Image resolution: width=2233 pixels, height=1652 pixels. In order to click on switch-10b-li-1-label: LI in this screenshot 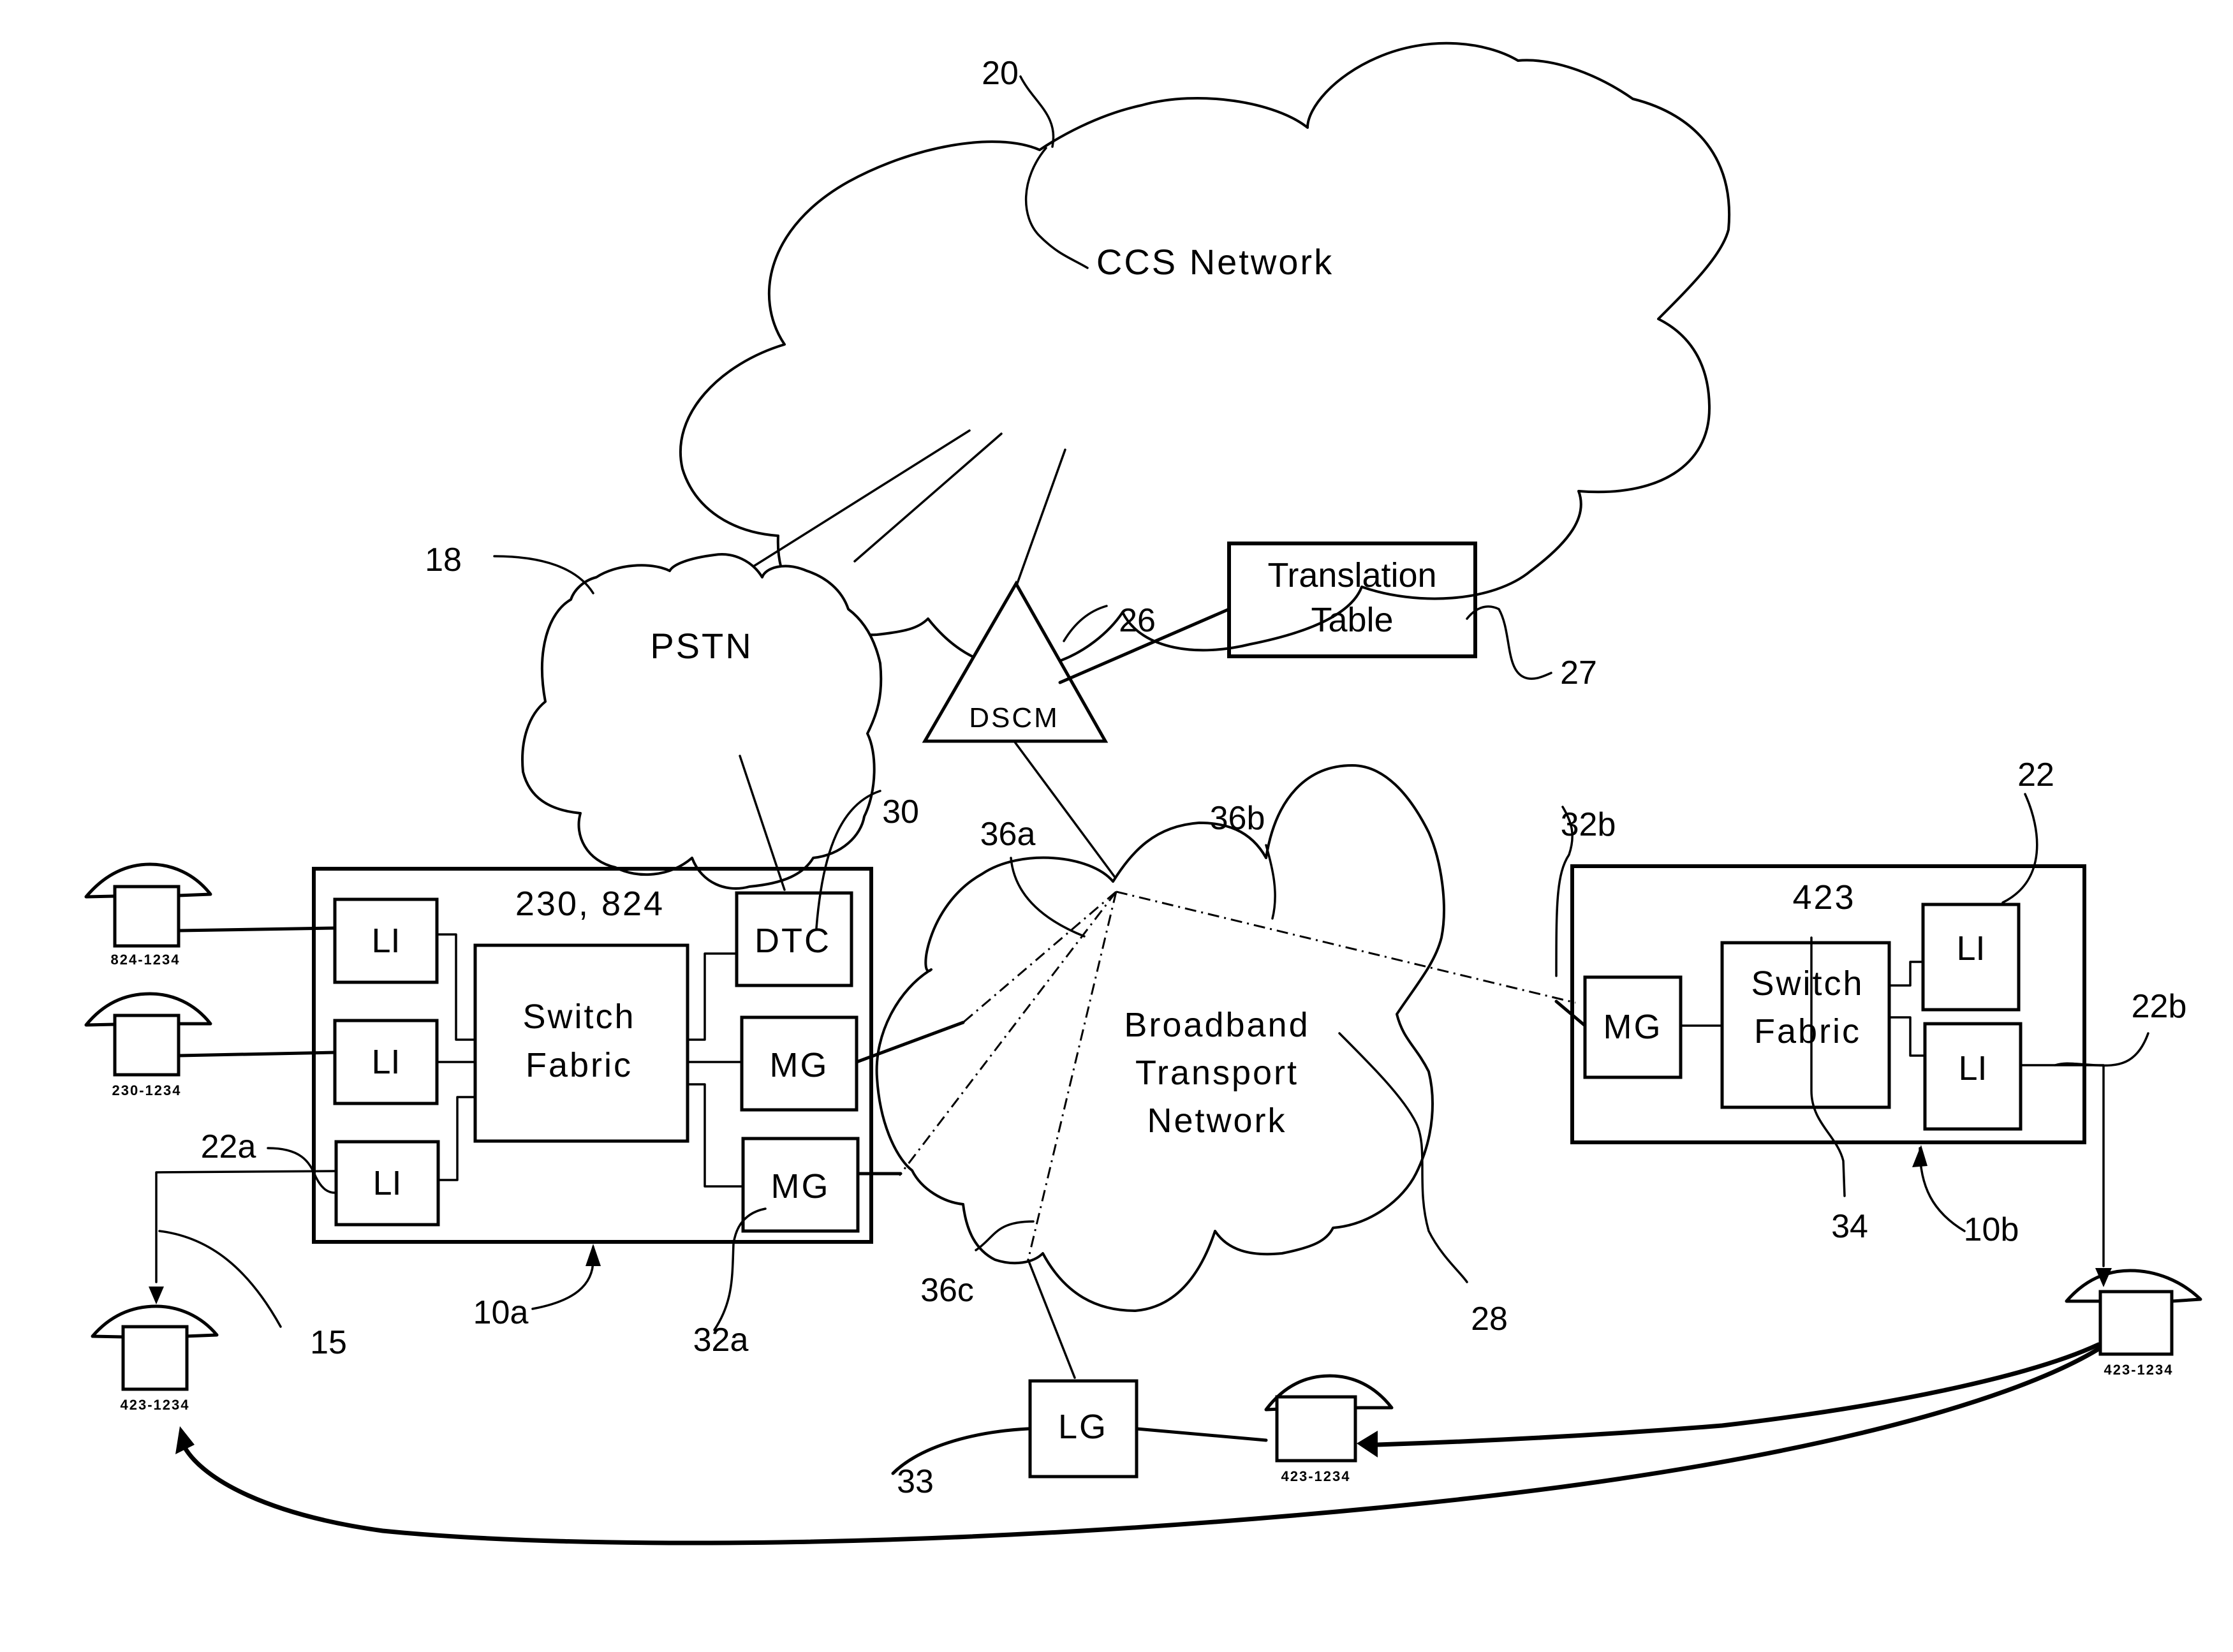, I will do `click(1970, 949)`.